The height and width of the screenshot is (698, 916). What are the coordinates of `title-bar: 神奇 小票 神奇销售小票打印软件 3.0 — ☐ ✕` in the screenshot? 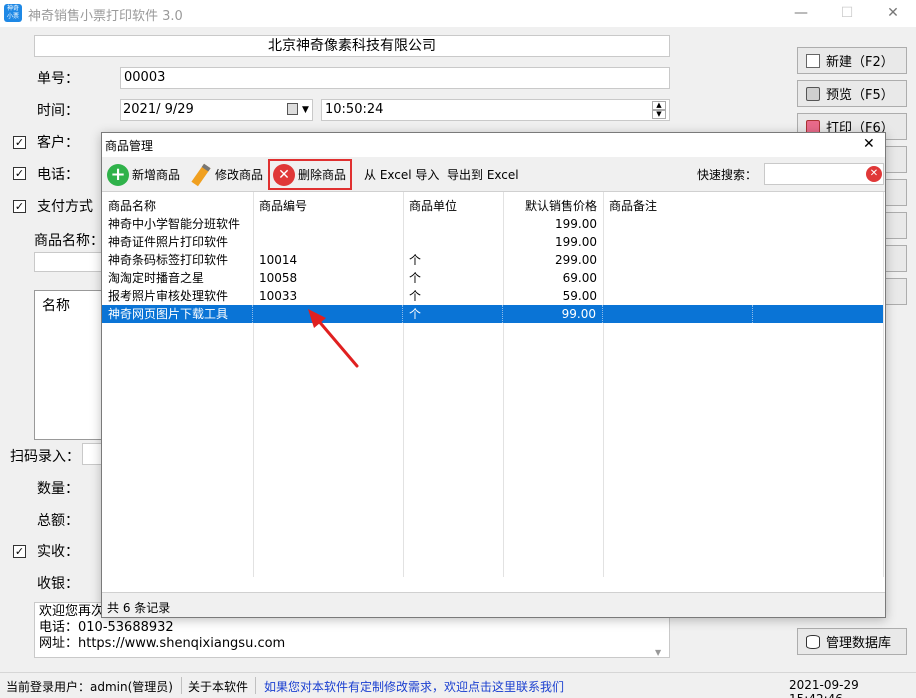 It's located at (458, 13).